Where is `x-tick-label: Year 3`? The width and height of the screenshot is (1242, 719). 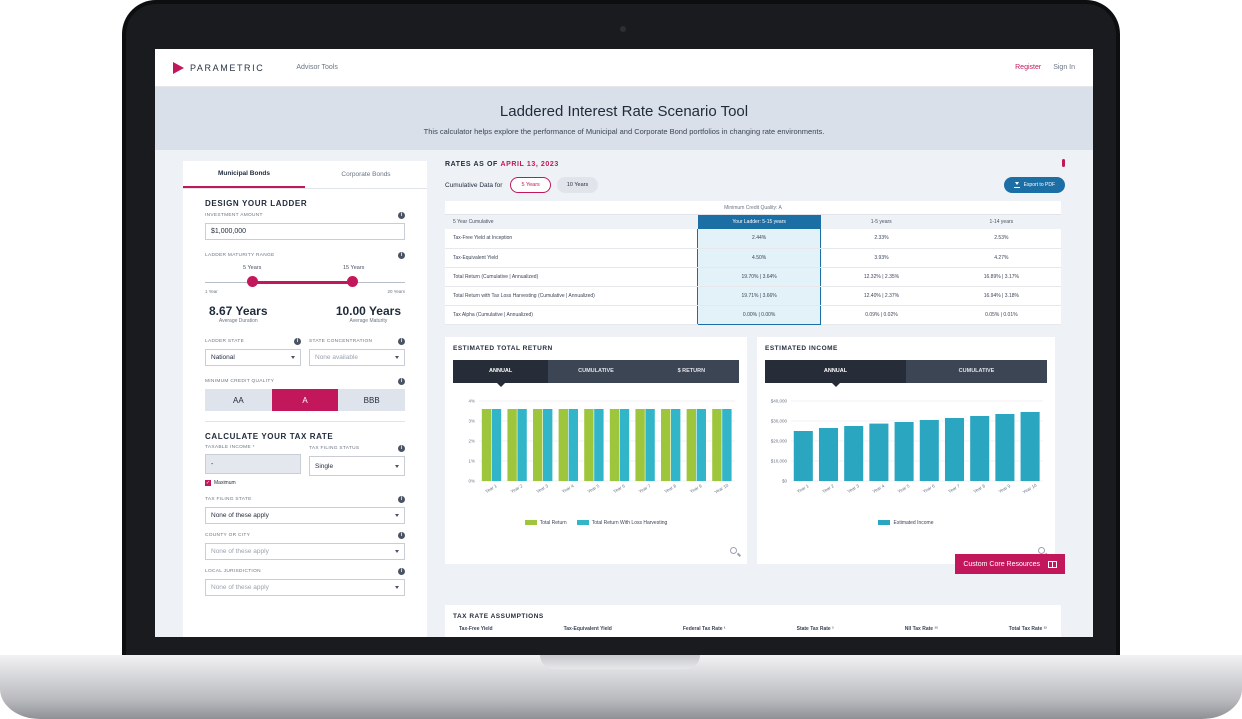
x-tick-label: Year 3 is located at coordinates (853, 488).